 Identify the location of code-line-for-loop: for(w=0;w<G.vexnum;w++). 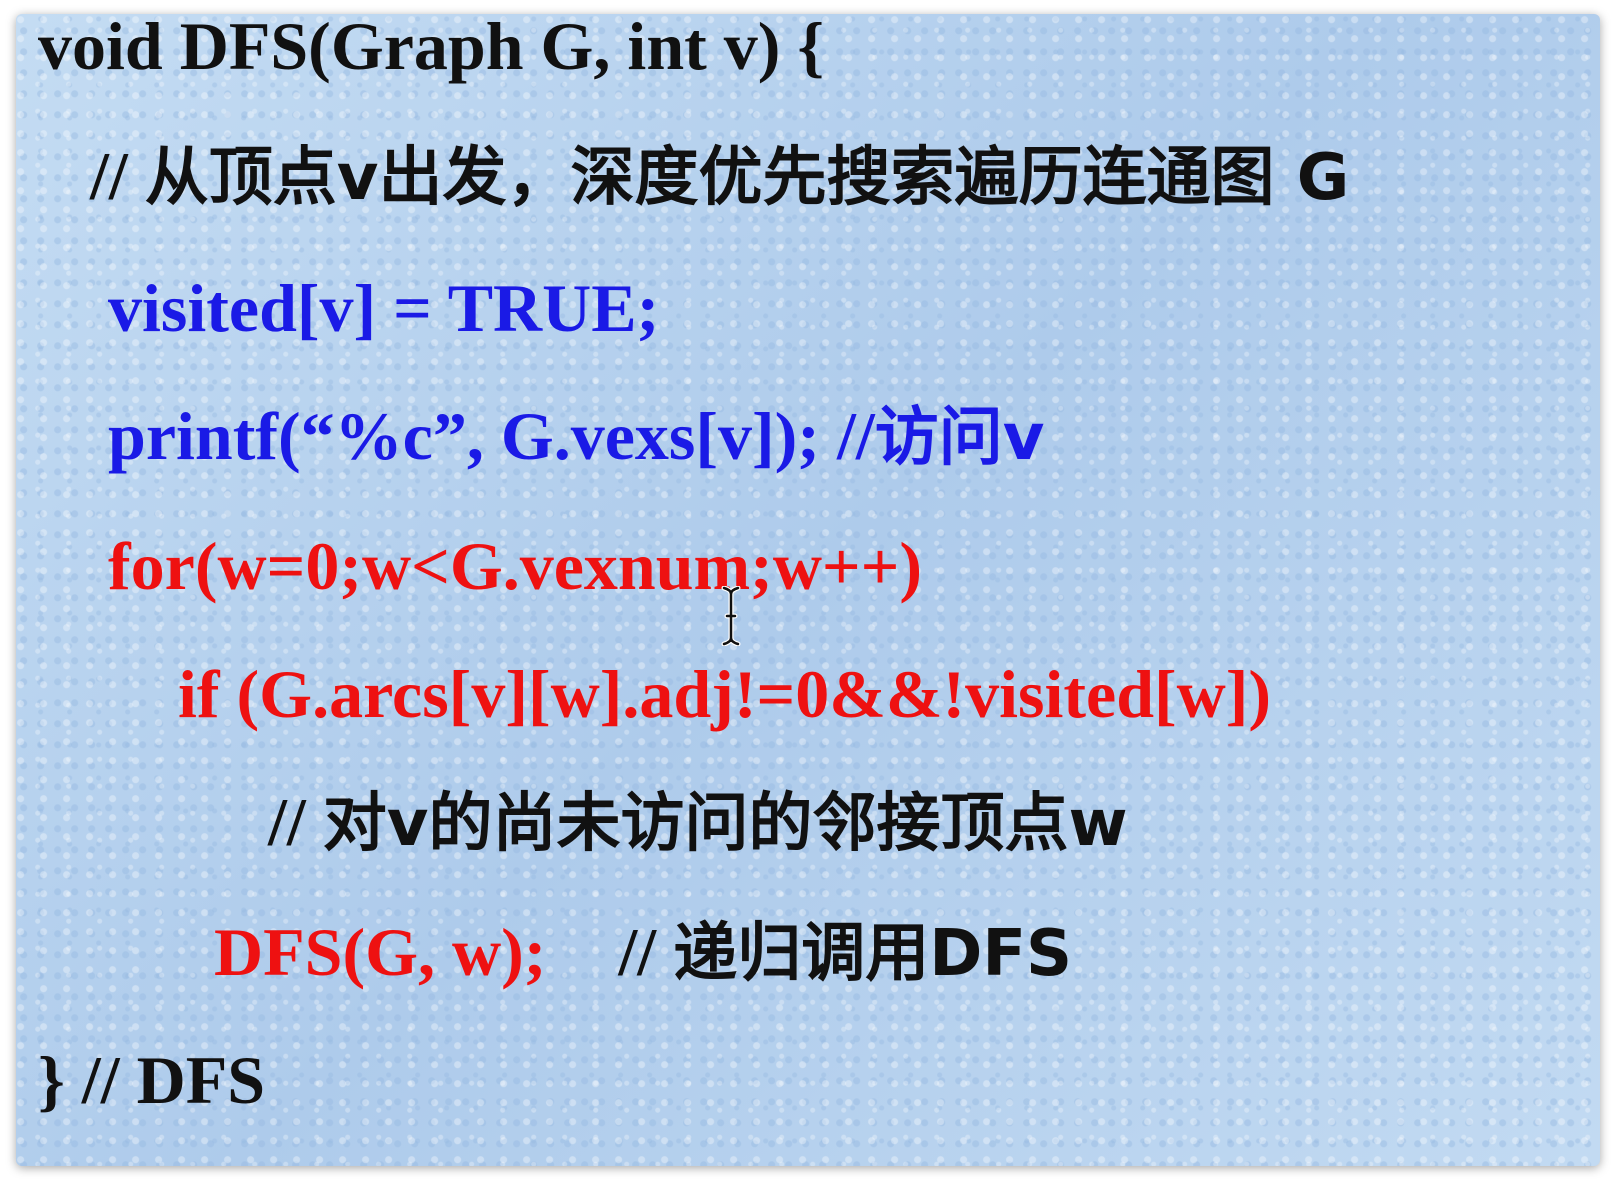
(515, 566).